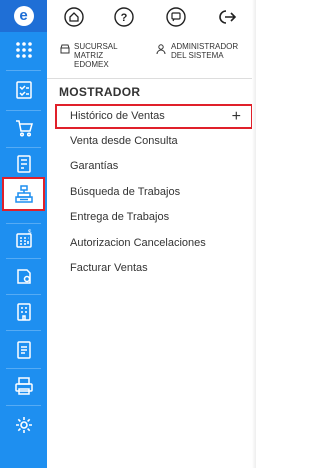 Image resolution: width=320 pixels, height=468 pixels. Describe the element at coordinates (109, 267) in the screenshot. I see `menu-item-label: Facturar Ventas` at that location.